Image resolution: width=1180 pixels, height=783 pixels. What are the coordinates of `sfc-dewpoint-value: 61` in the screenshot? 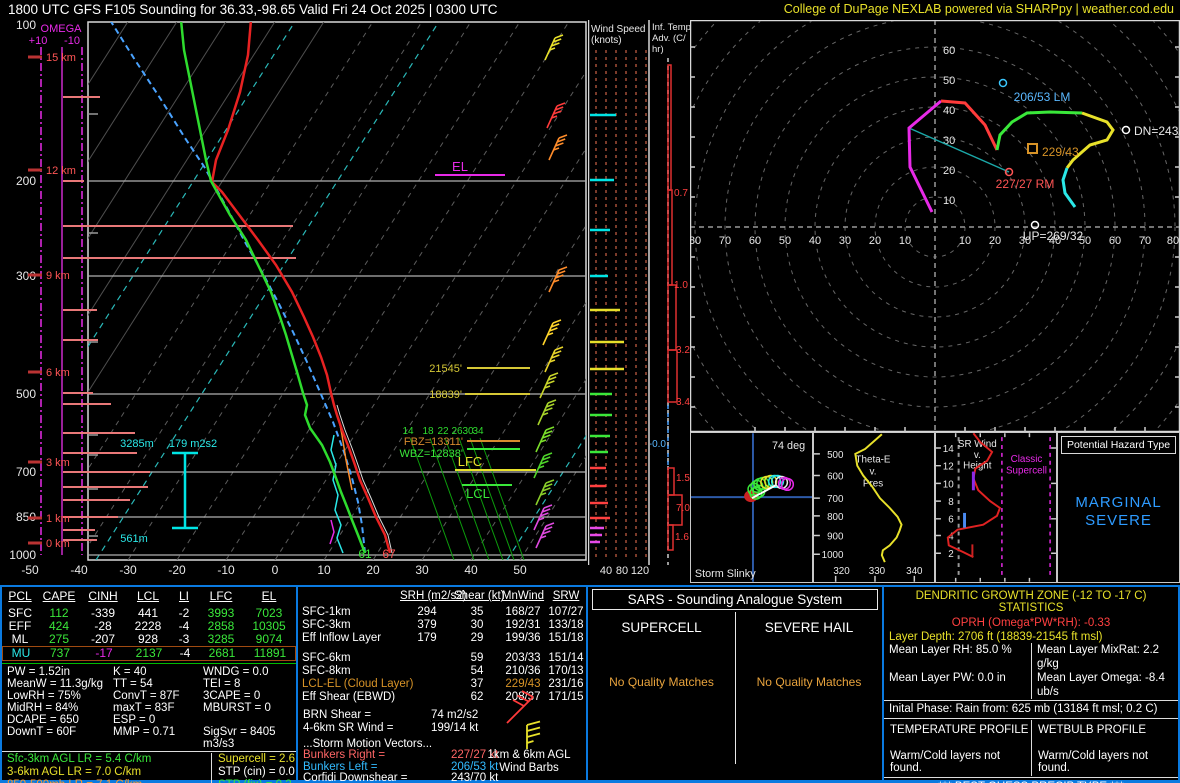 It's located at (365, 554).